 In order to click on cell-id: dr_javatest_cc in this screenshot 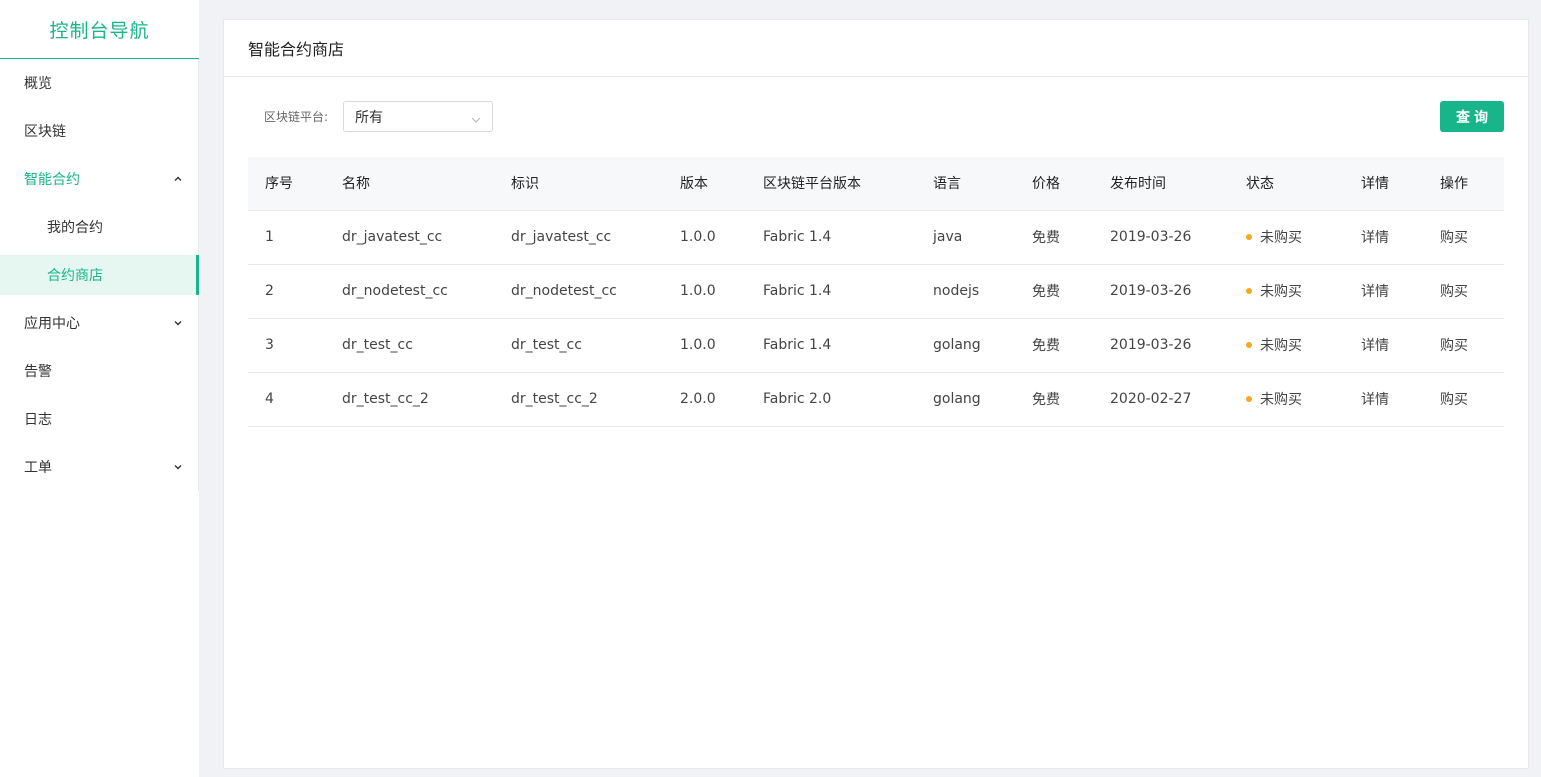, I will do `click(595, 237)`.